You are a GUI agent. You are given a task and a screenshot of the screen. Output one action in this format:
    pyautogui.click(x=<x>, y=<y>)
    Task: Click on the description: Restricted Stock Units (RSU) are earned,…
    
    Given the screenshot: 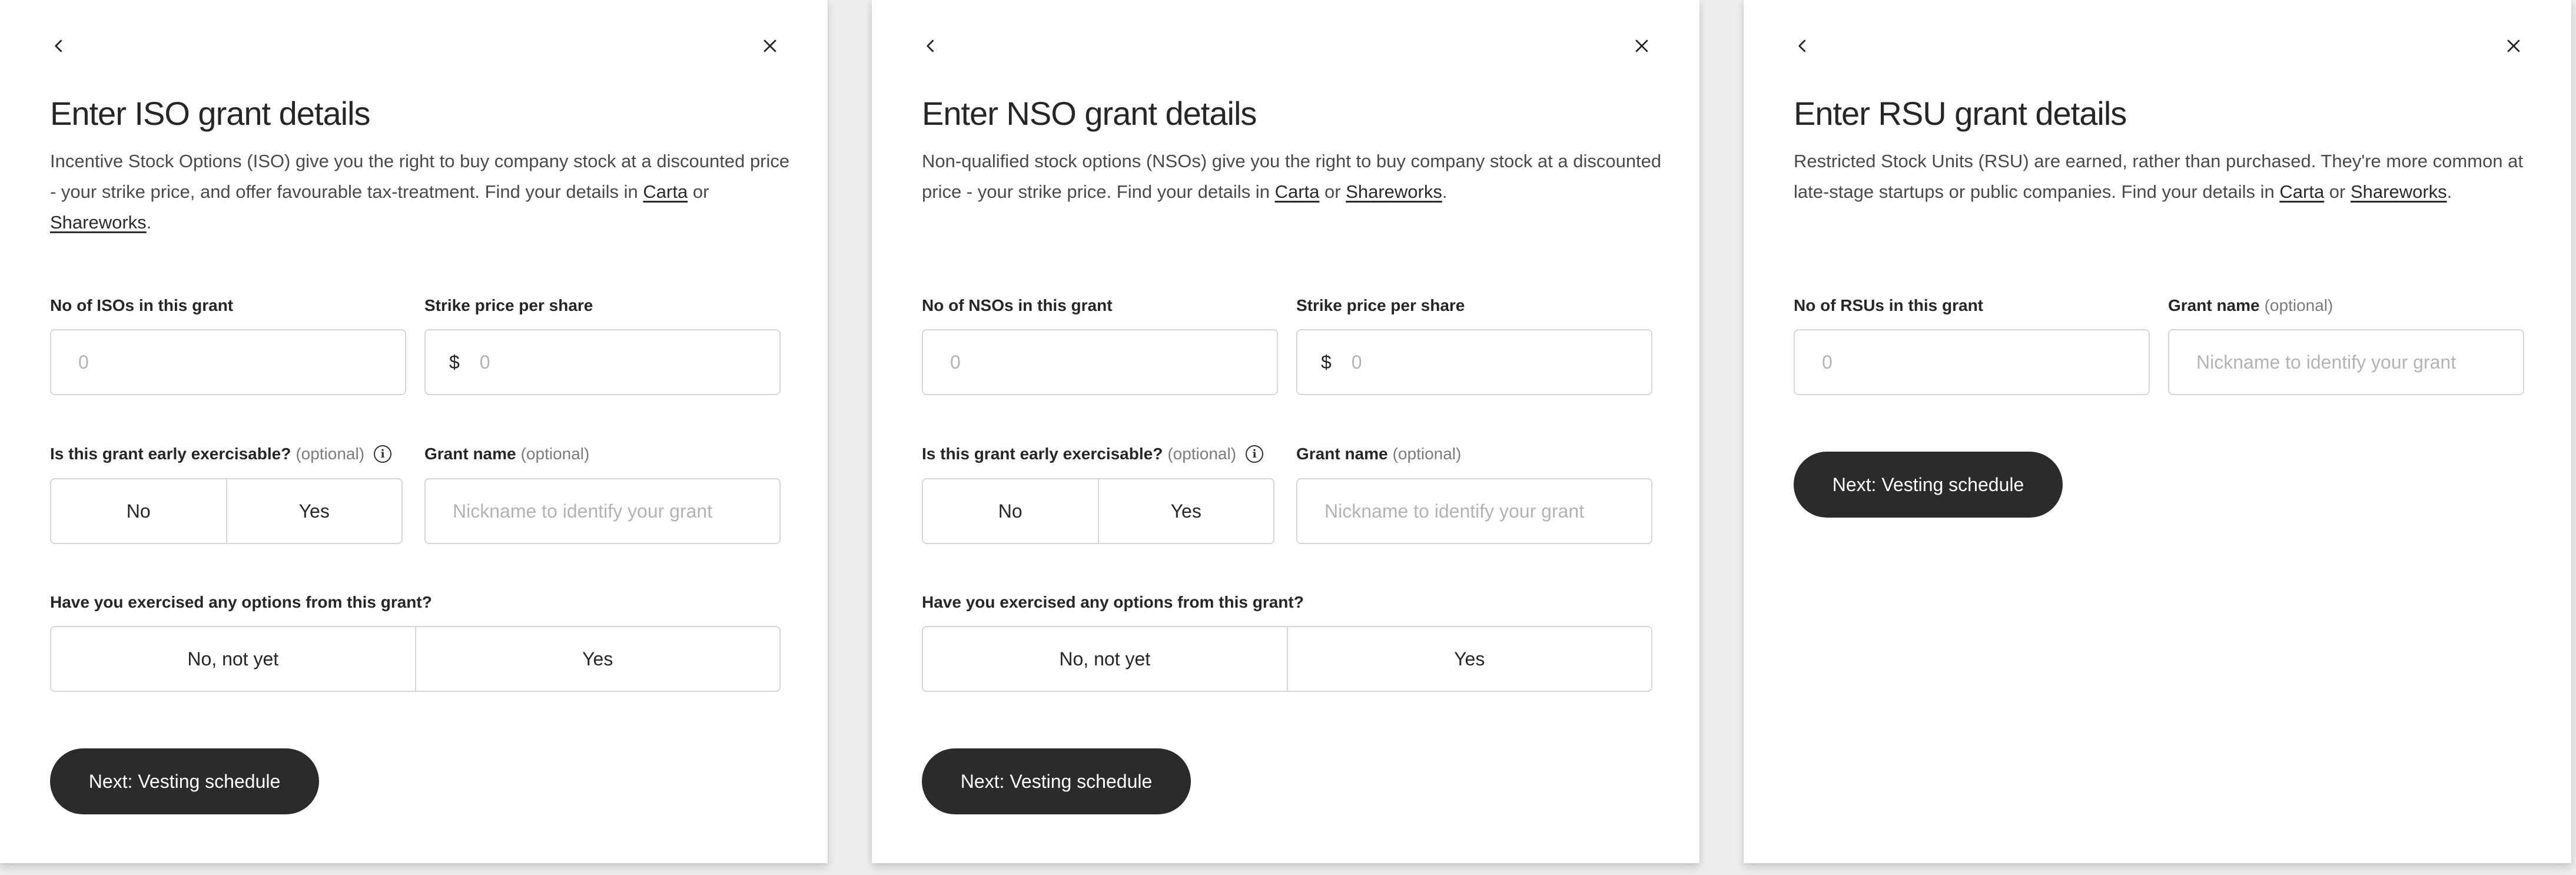 What is the action you would take?
    pyautogui.click(x=2166, y=176)
    